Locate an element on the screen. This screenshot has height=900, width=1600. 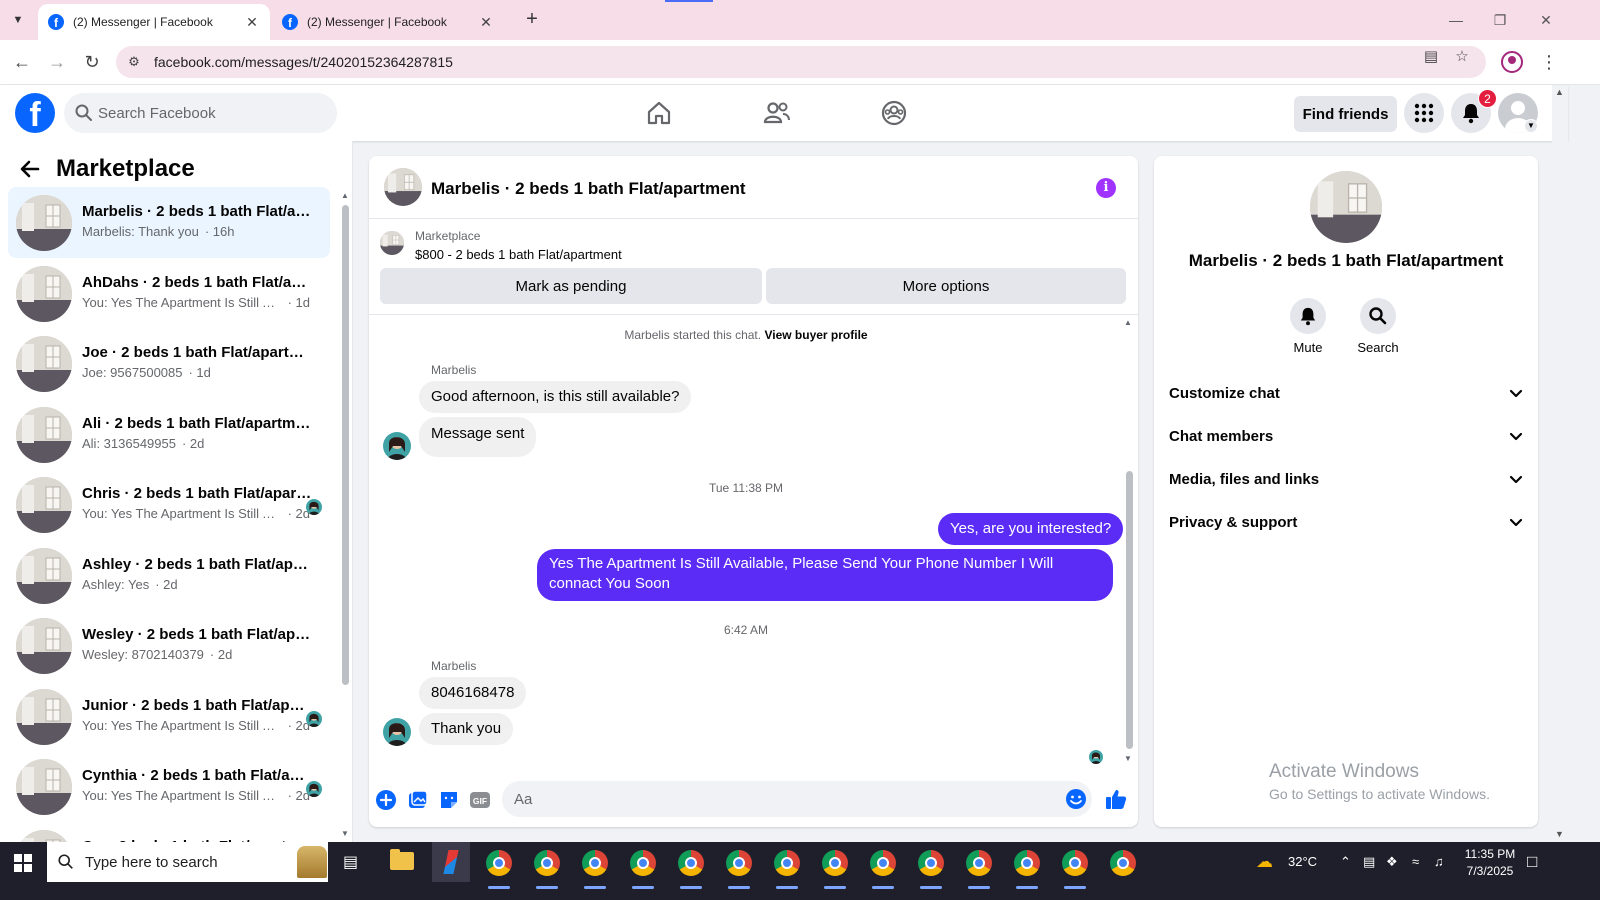
facebook-logo-icon: f is located at coordinates (35, 113).